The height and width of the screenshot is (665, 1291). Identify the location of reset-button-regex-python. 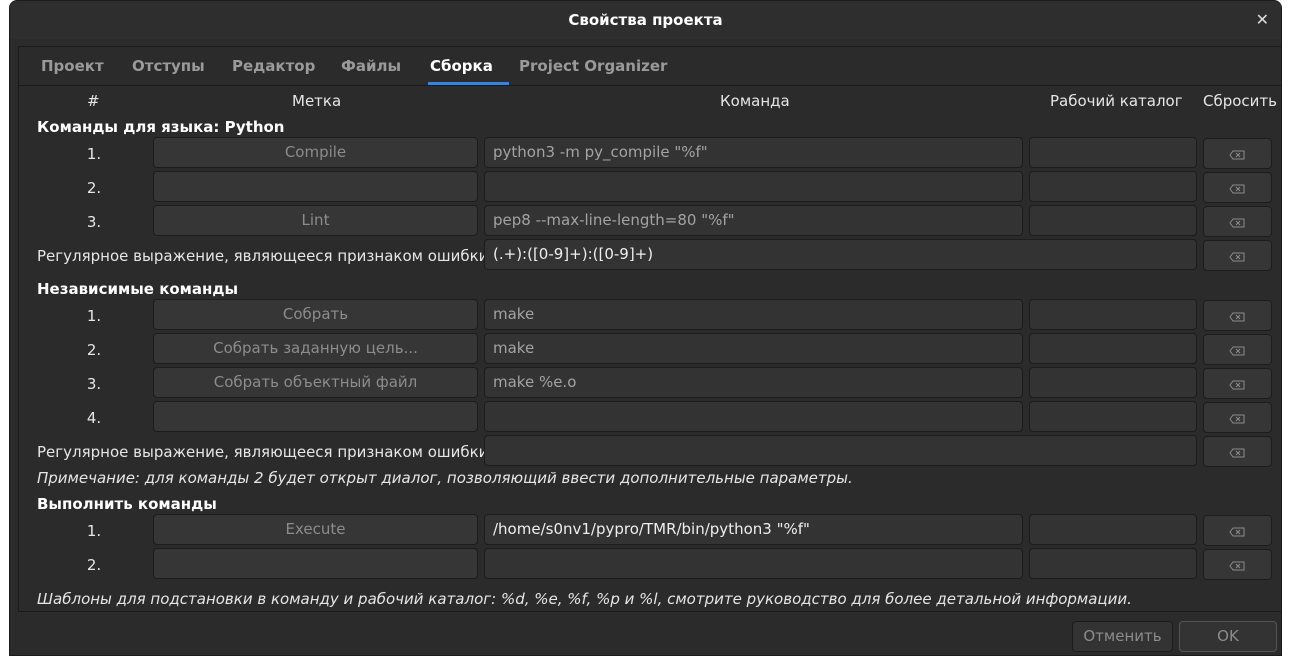
(1237, 255).